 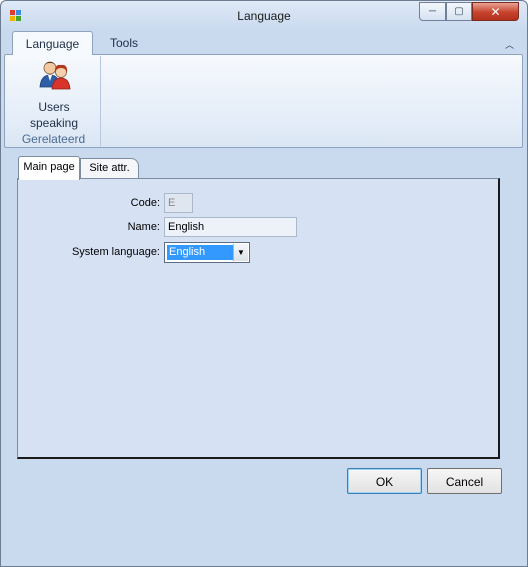 What do you see at coordinates (52, 43) in the screenshot?
I see `ribbon-tab-language: Language` at bounding box center [52, 43].